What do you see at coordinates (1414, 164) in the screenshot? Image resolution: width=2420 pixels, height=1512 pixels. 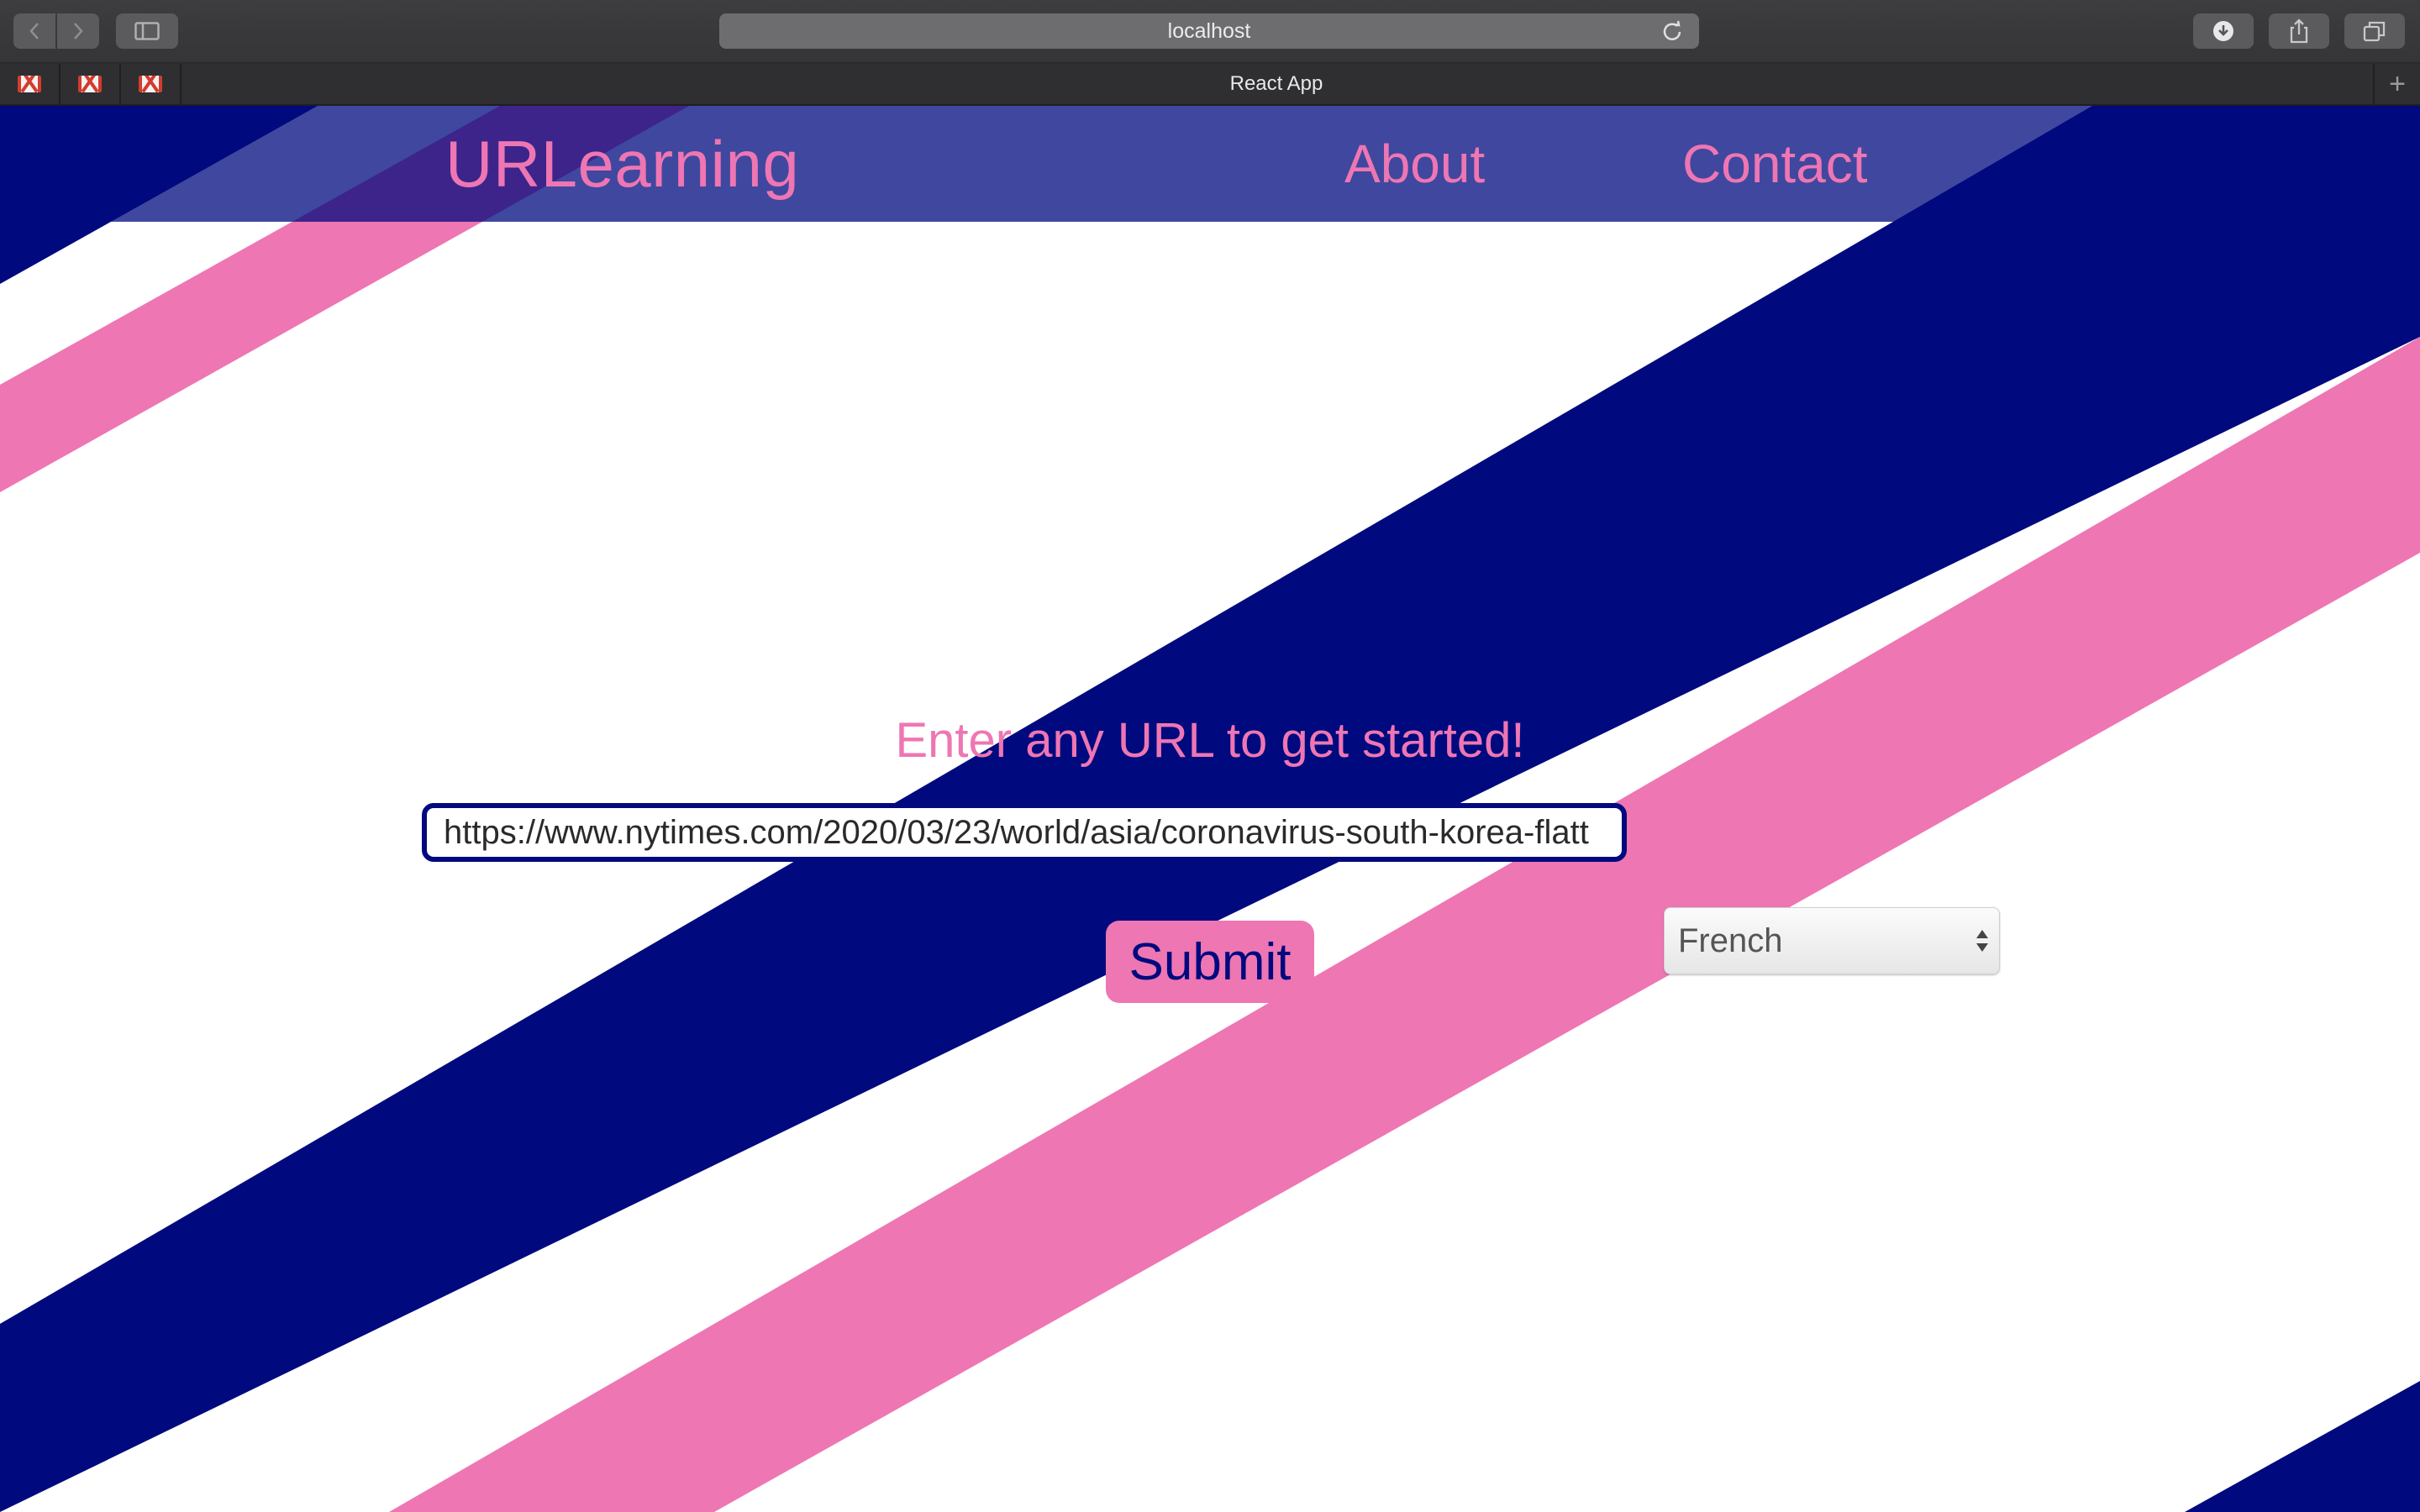 I see `nav-about-link: About` at bounding box center [1414, 164].